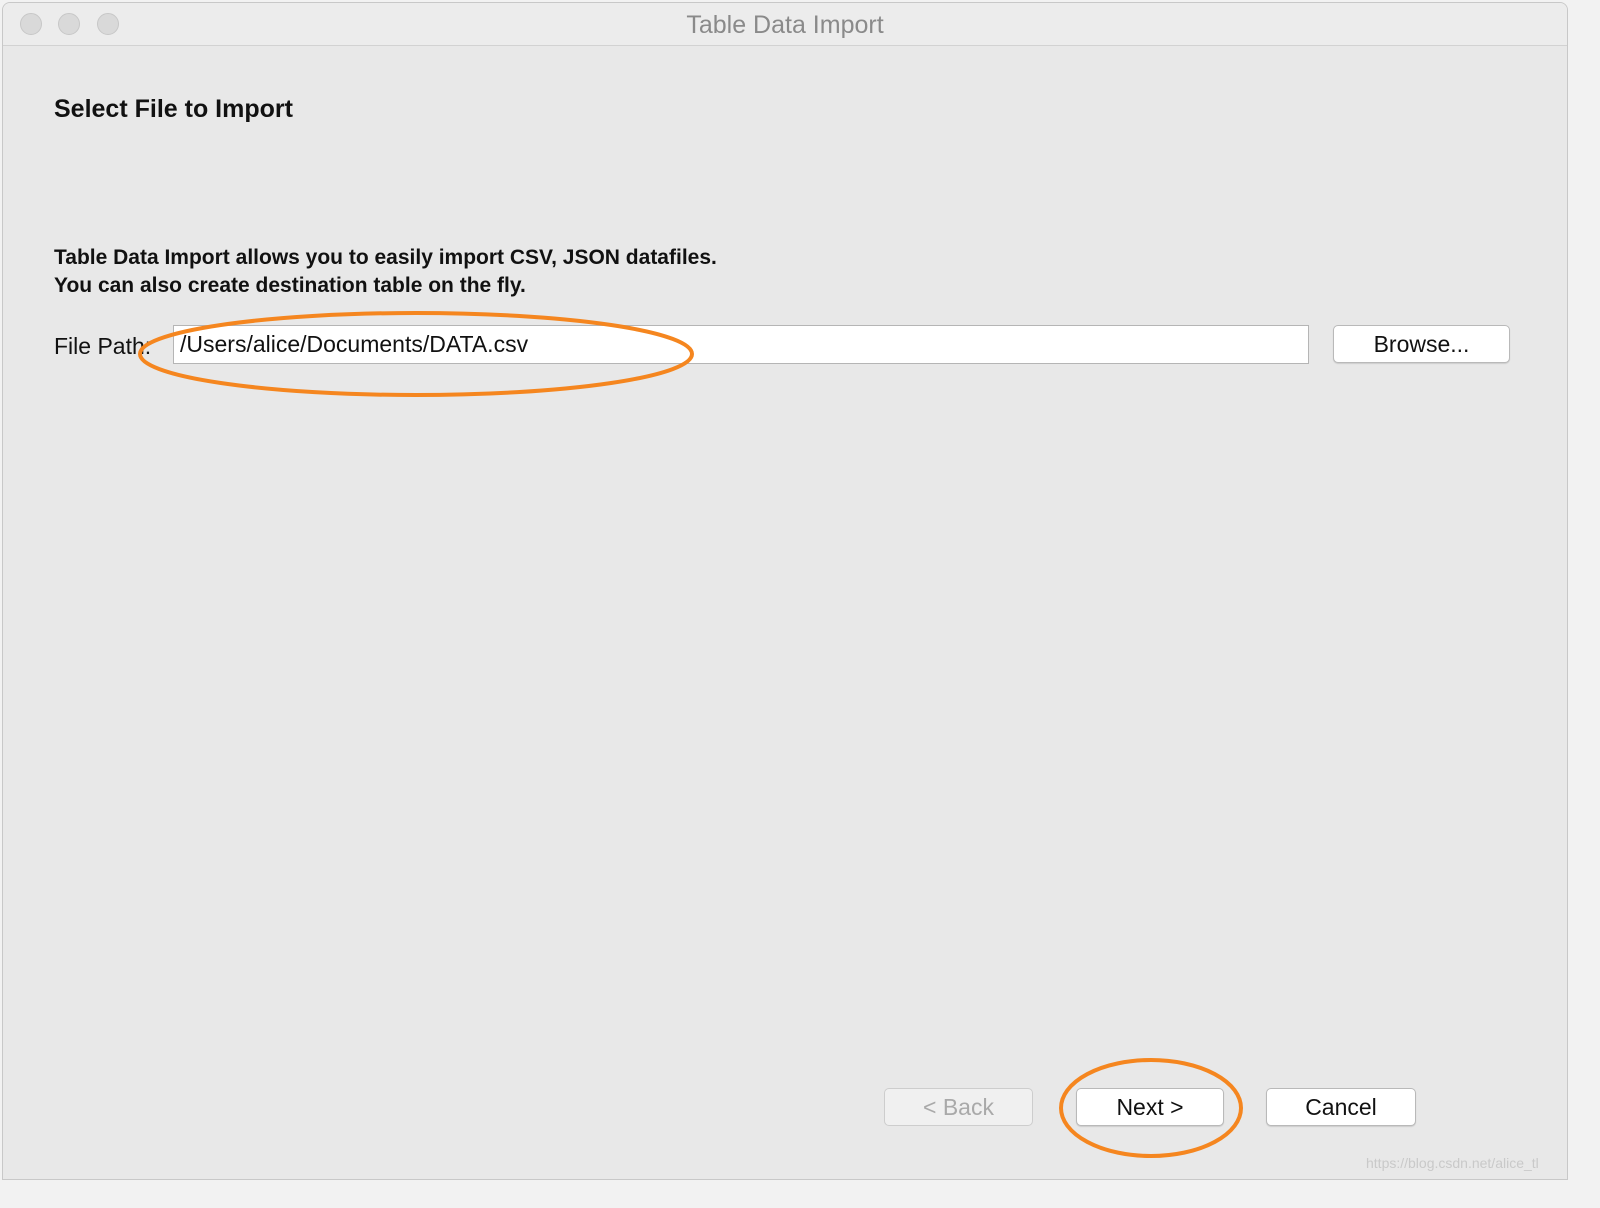 Image resolution: width=1600 pixels, height=1208 pixels. Describe the element at coordinates (173, 109) in the screenshot. I see `page-heading: Select File to Import` at that location.